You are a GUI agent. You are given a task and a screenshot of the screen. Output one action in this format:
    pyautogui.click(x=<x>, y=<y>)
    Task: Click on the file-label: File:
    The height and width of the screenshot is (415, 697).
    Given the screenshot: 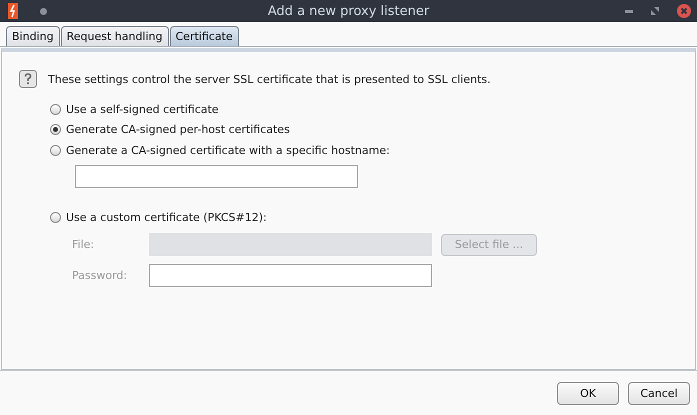 What is the action you would take?
    pyautogui.click(x=84, y=244)
    